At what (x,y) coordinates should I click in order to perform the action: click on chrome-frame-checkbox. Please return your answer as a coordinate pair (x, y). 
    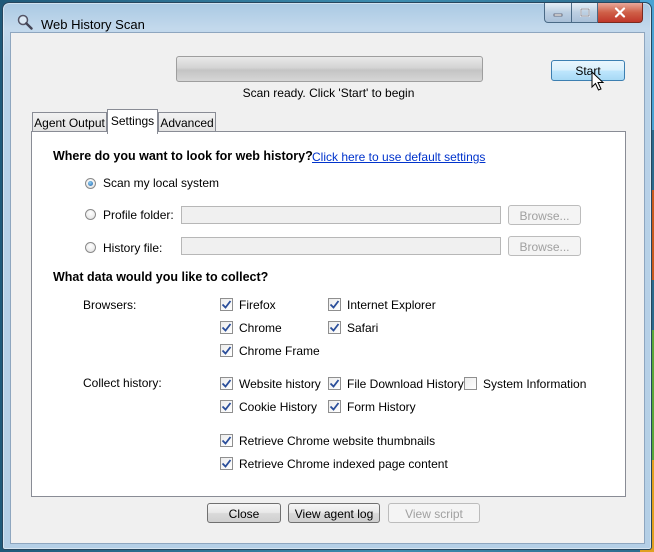
    Looking at the image, I should click on (226, 350).